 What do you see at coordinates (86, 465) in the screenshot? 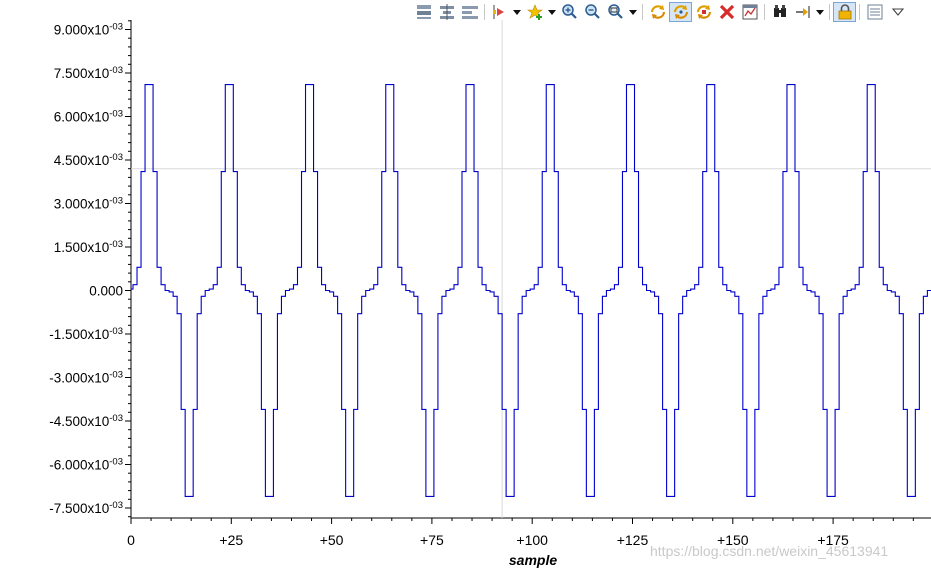
I see `y-tick-label: -6.000x10-03` at bounding box center [86, 465].